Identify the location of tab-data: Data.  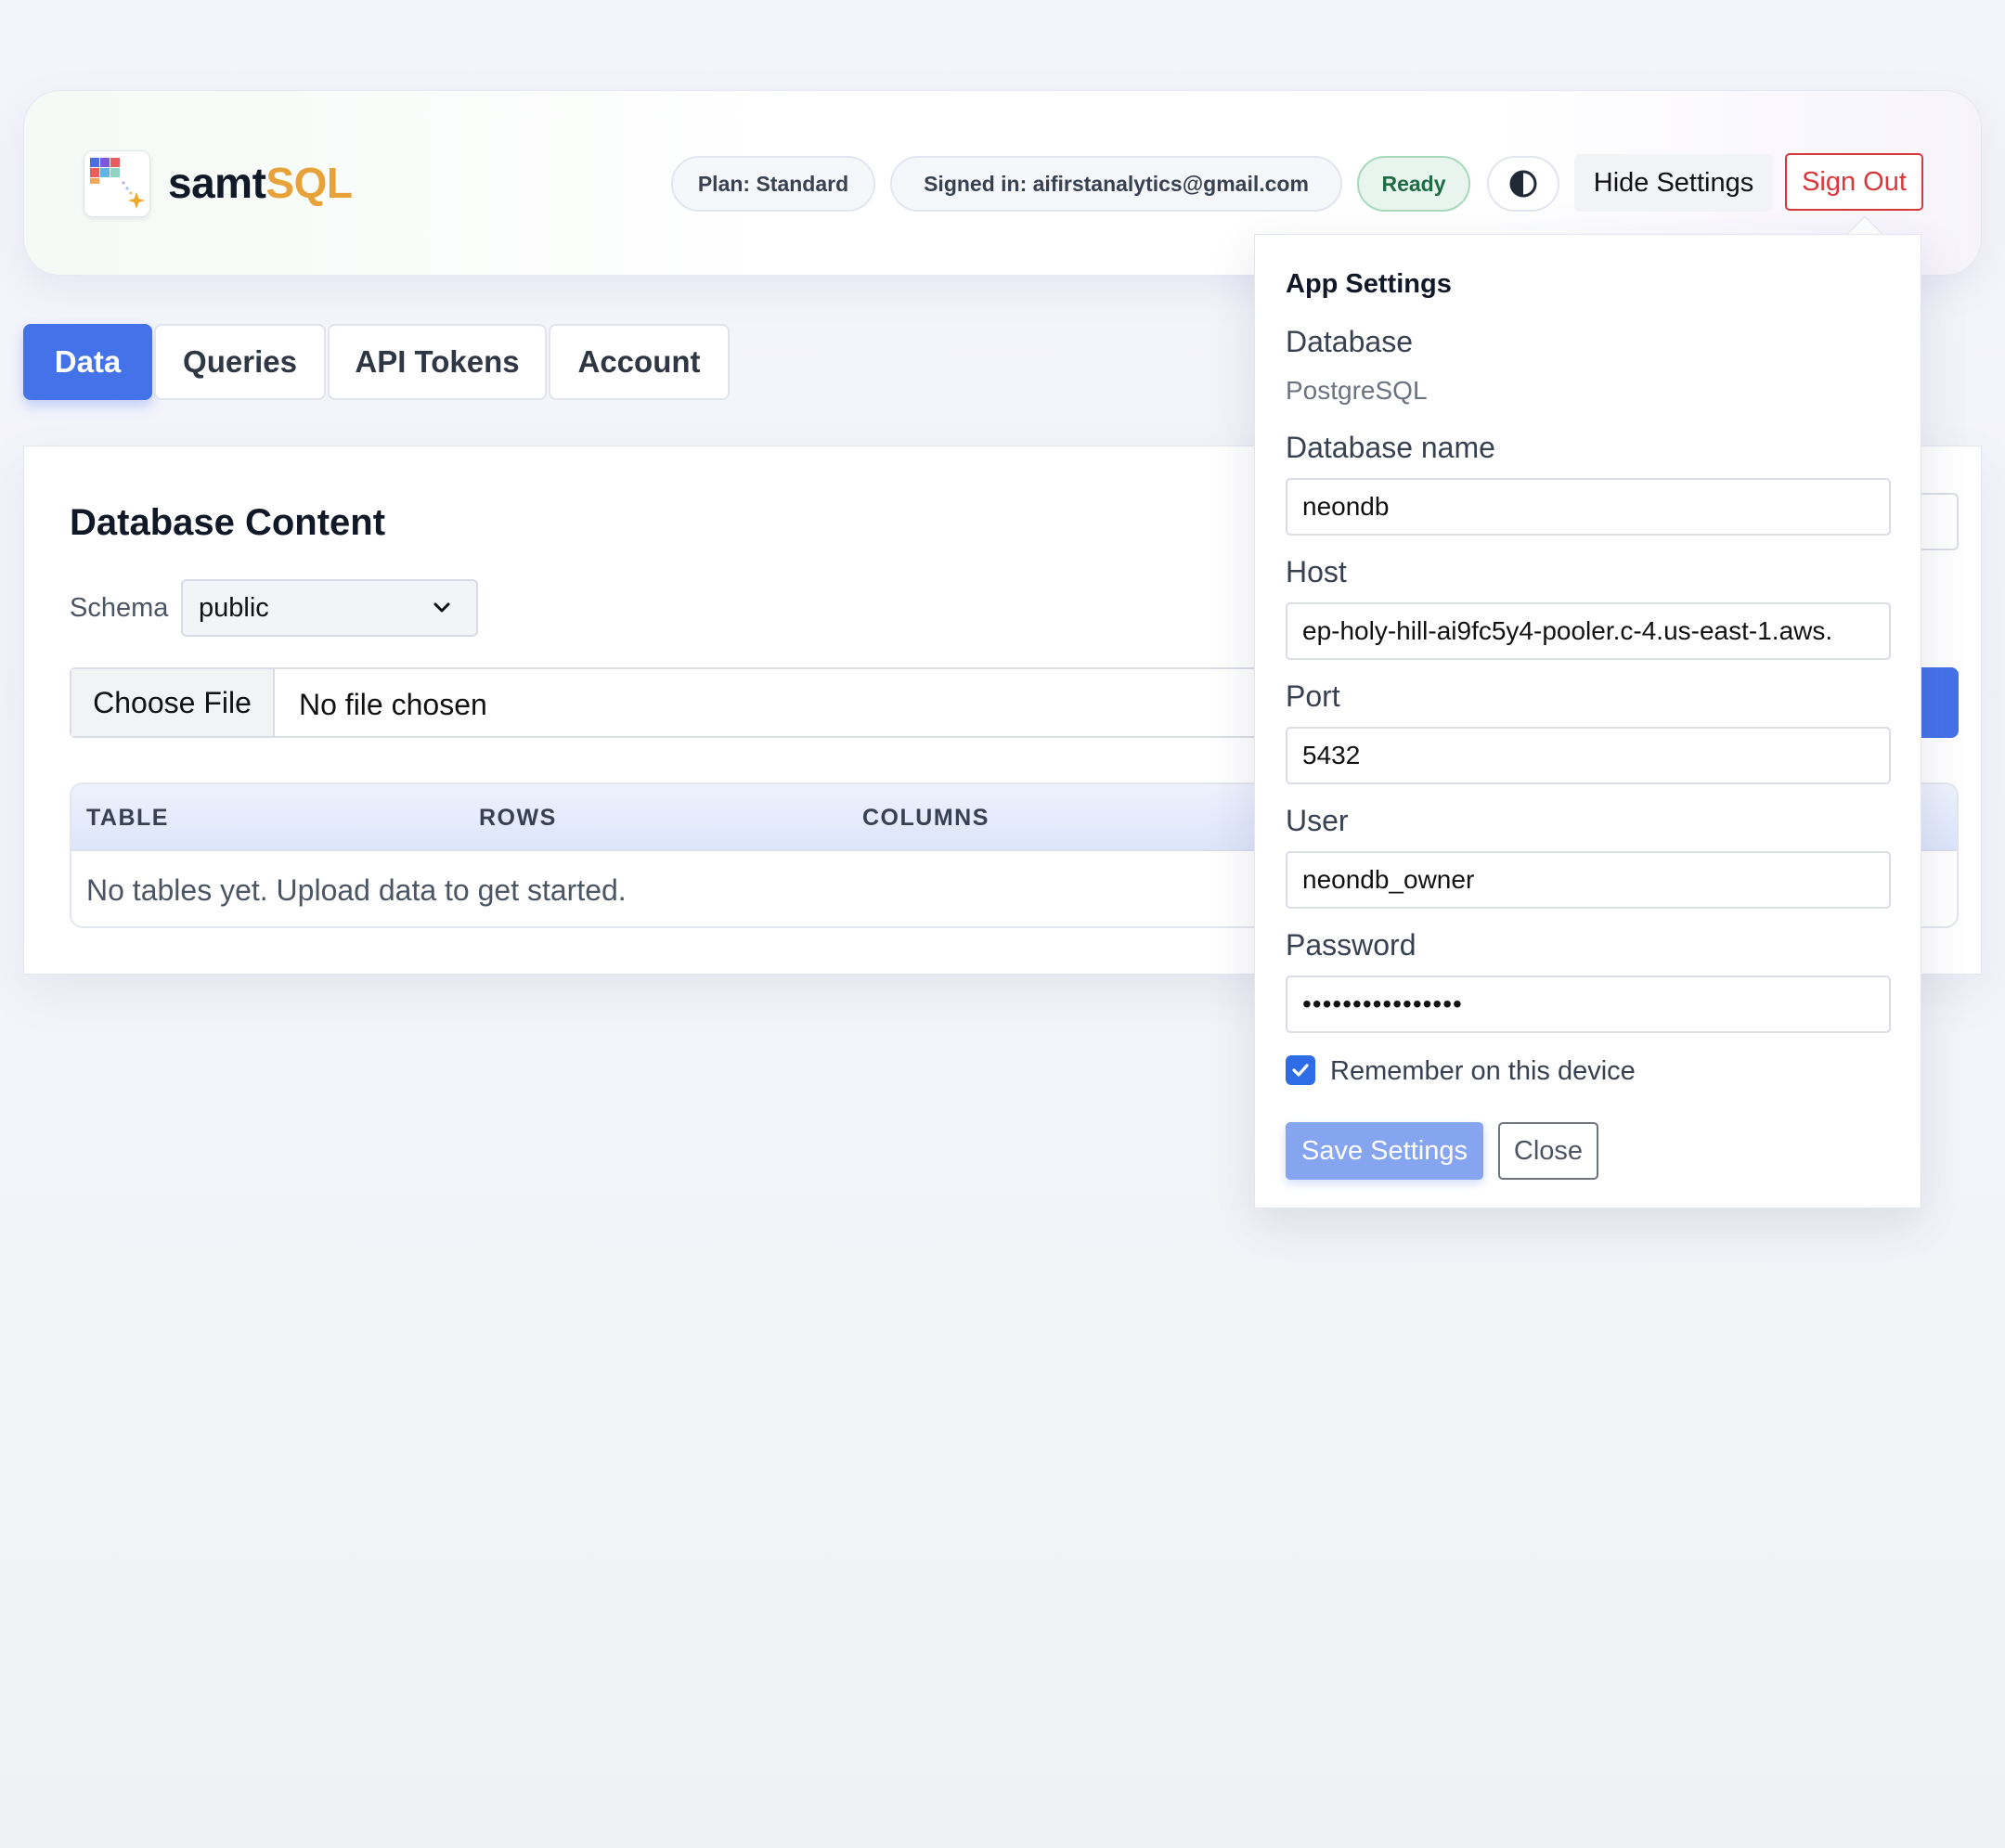
(87, 362).